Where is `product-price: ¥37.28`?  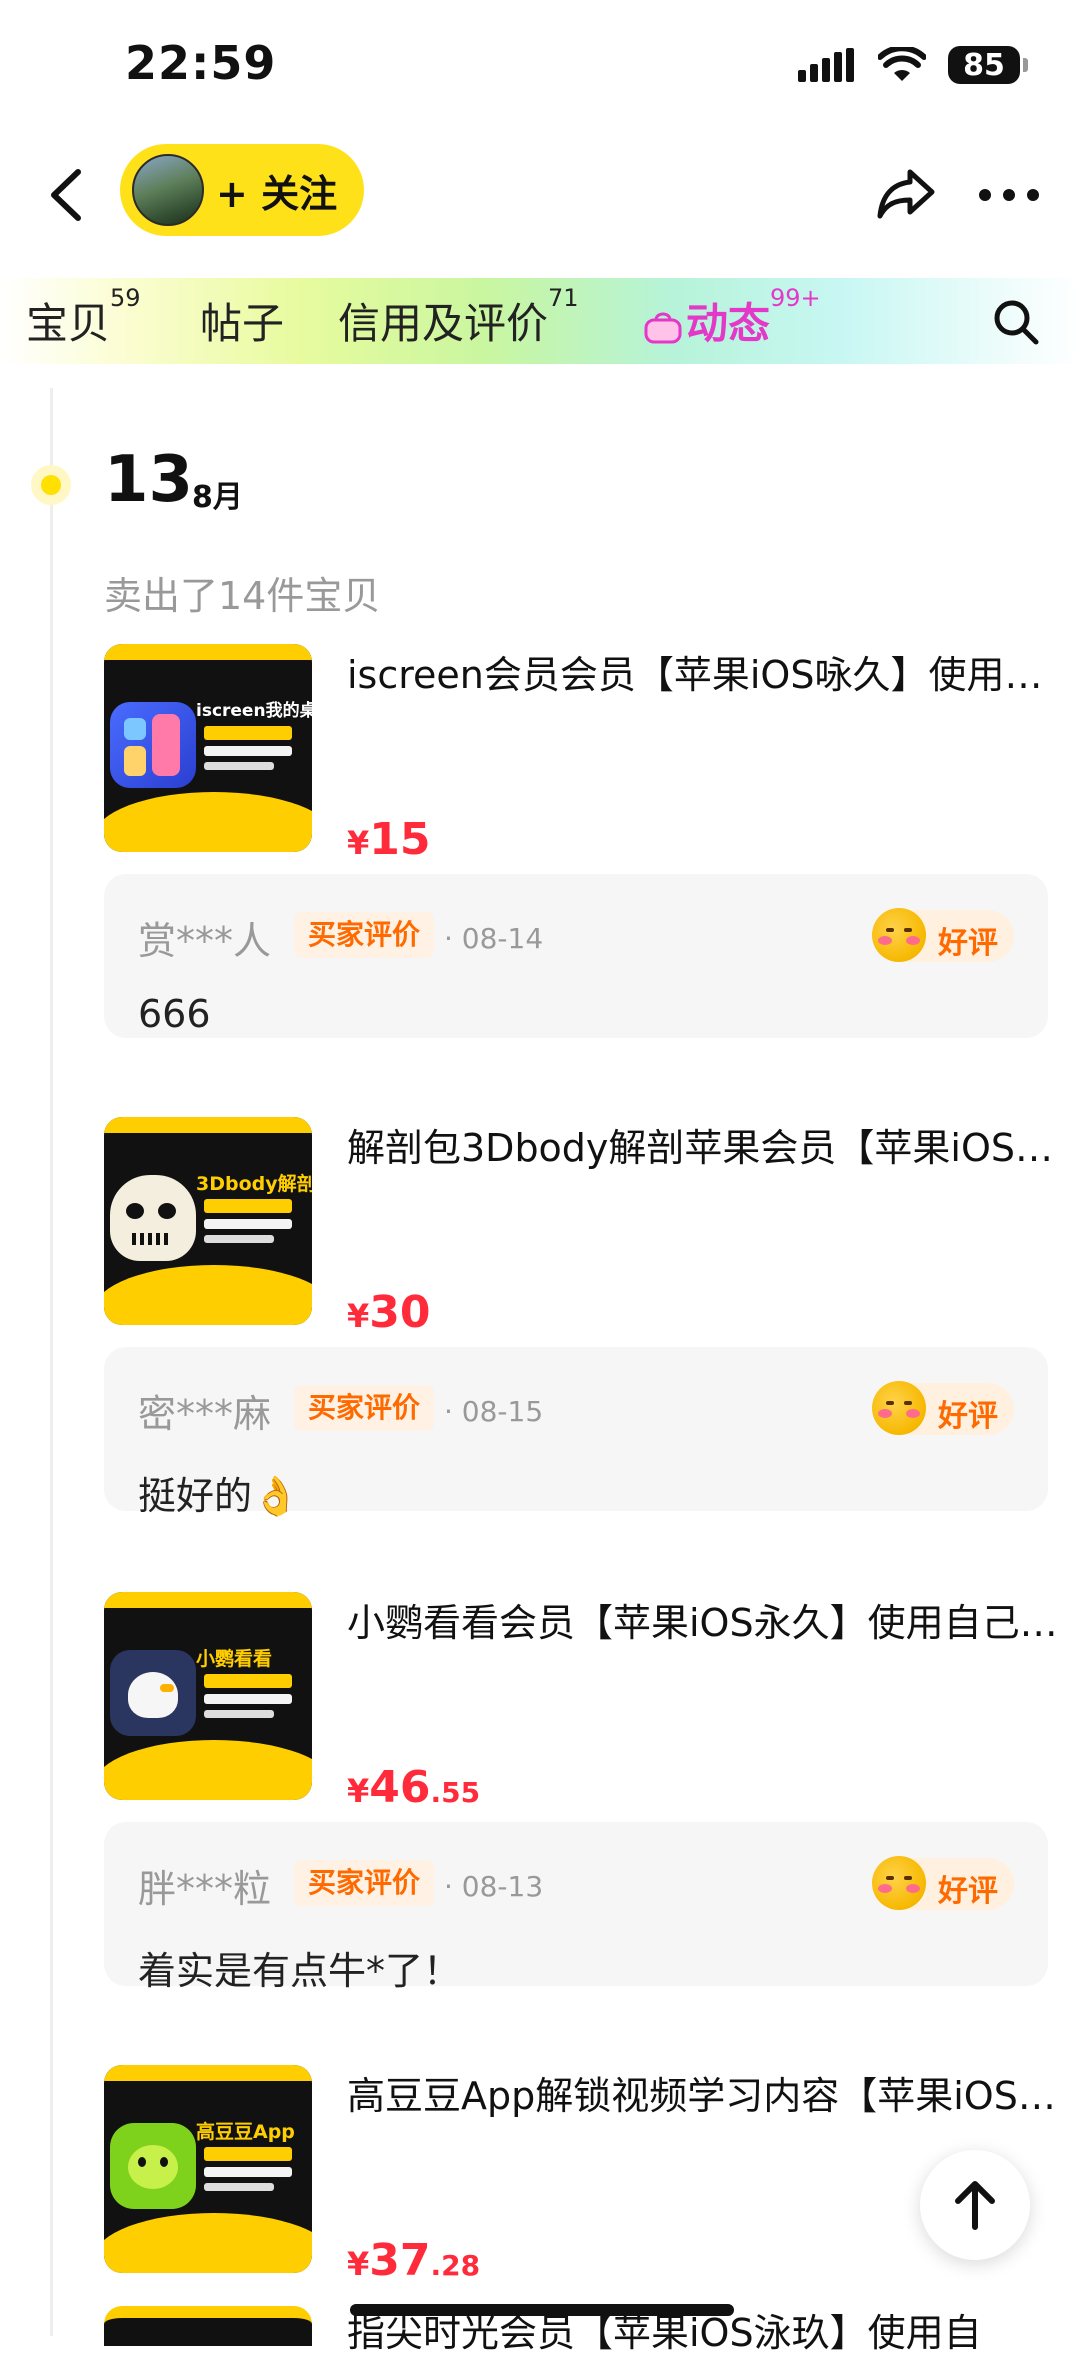 product-price: ¥37.28 is located at coordinates (413, 2260).